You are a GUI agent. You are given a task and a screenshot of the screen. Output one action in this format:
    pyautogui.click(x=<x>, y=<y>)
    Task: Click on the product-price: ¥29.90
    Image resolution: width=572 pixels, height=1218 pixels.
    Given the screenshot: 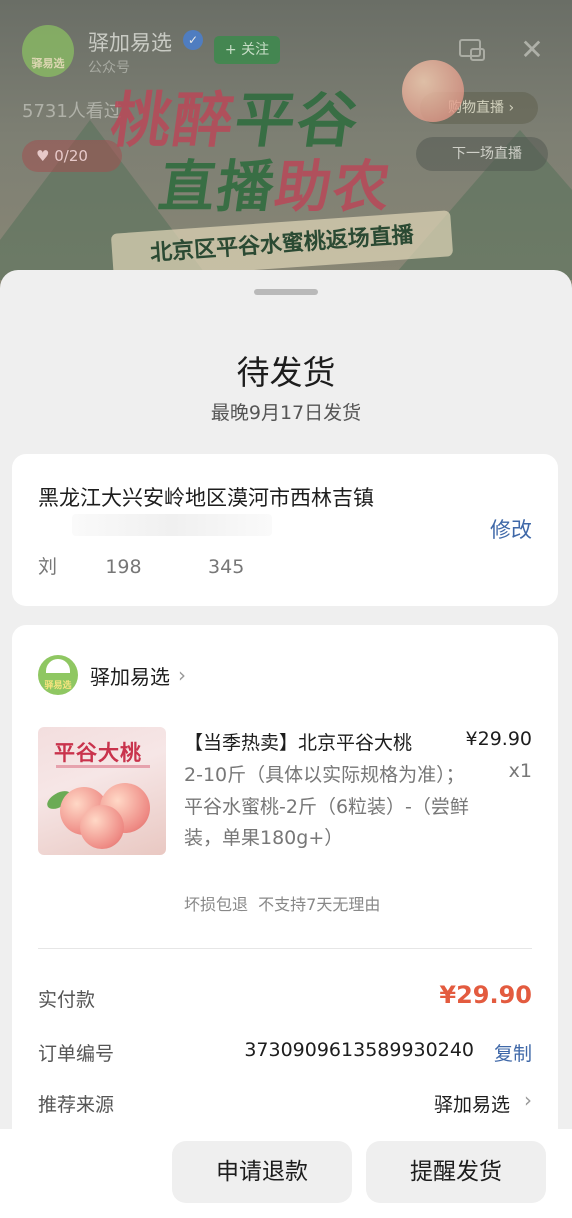 What is the action you would take?
    pyautogui.click(x=498, y=739)
    